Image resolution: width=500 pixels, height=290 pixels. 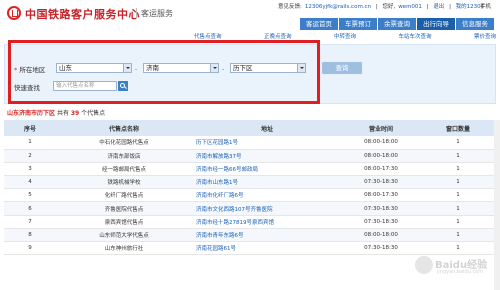 I want to click on site-title: 中国铁路客户服务中心, so click(x=82, y=14).